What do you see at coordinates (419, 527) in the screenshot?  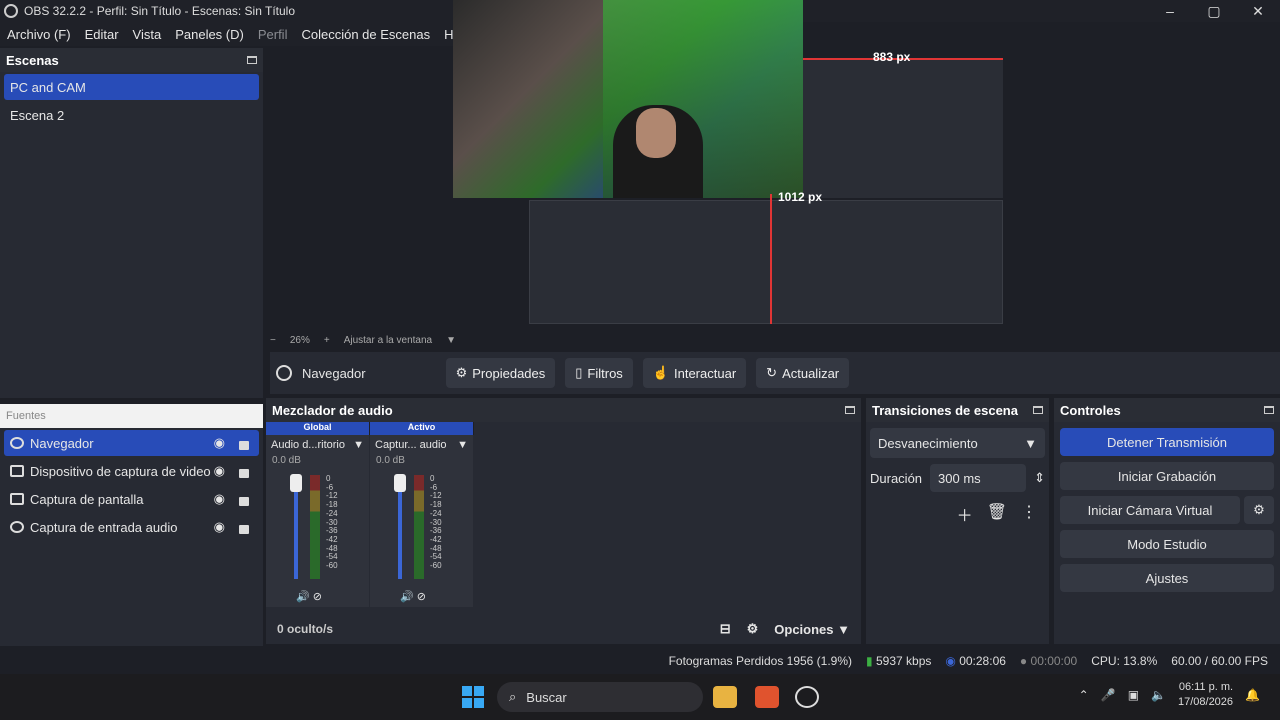 I see `volume-meter` at bounding box center [419, 527].